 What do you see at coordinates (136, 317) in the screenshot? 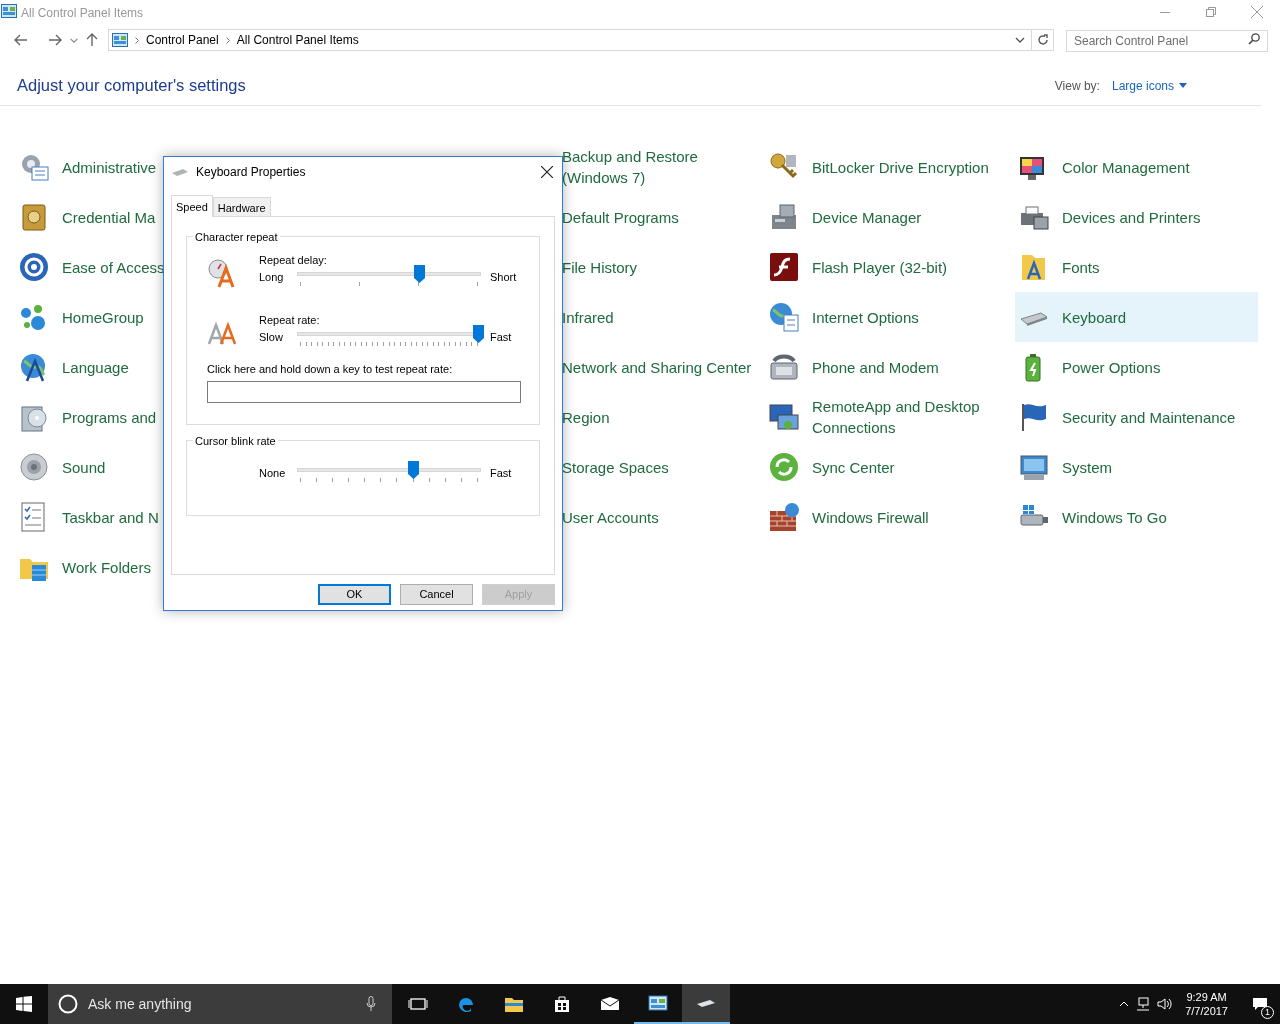
I see `control-panel-item: HomeGroup` at bounding box center [136, 317].